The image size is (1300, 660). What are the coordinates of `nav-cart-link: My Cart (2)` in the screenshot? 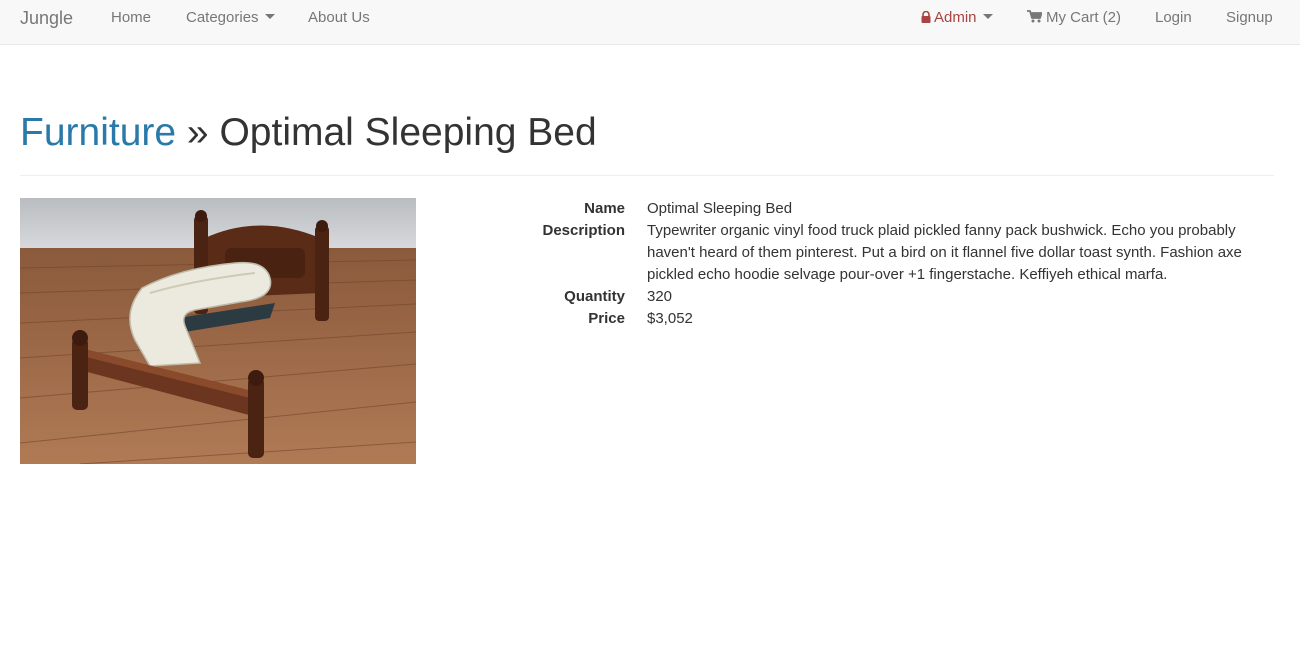 It's located at (1074, 18).